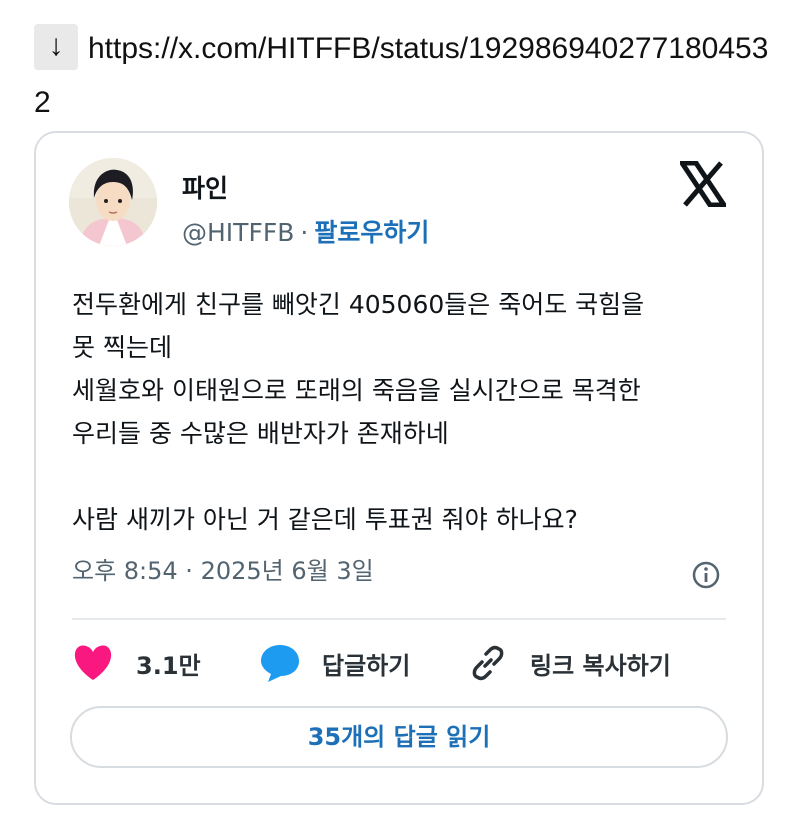  What do you see at coordinates (488, 663) in the screenshot?
I see `link-icon` at bounding box center [488, 663].